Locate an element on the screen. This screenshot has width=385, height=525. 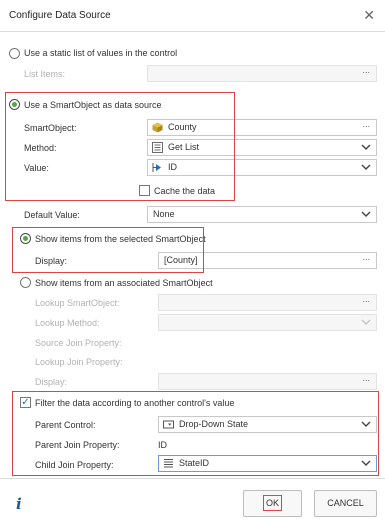
lookup-method-select is located at coordinates (267, 322).